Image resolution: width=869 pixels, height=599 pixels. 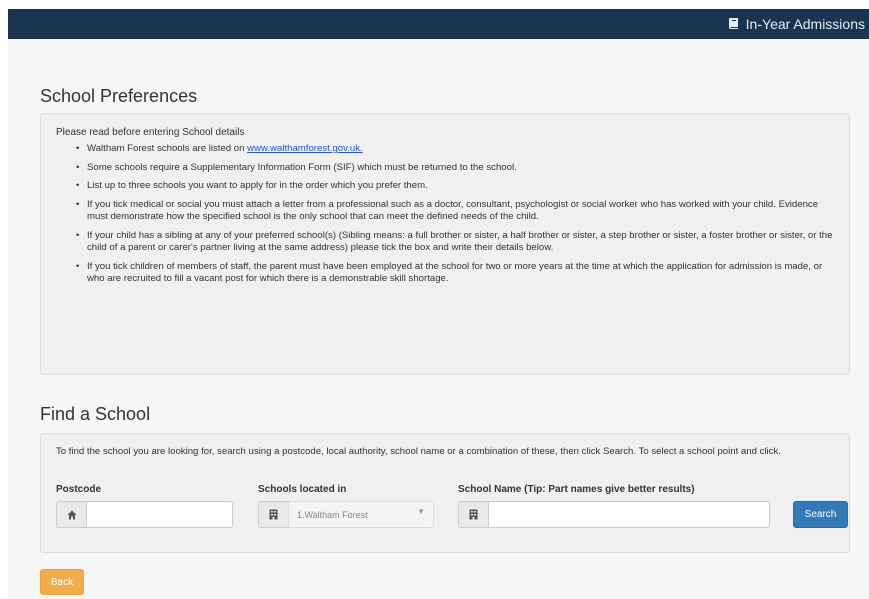 What do you see at coordinates (629, 514) in the screenshot?
I see `school-name-input` at bounding box center [629, 514].